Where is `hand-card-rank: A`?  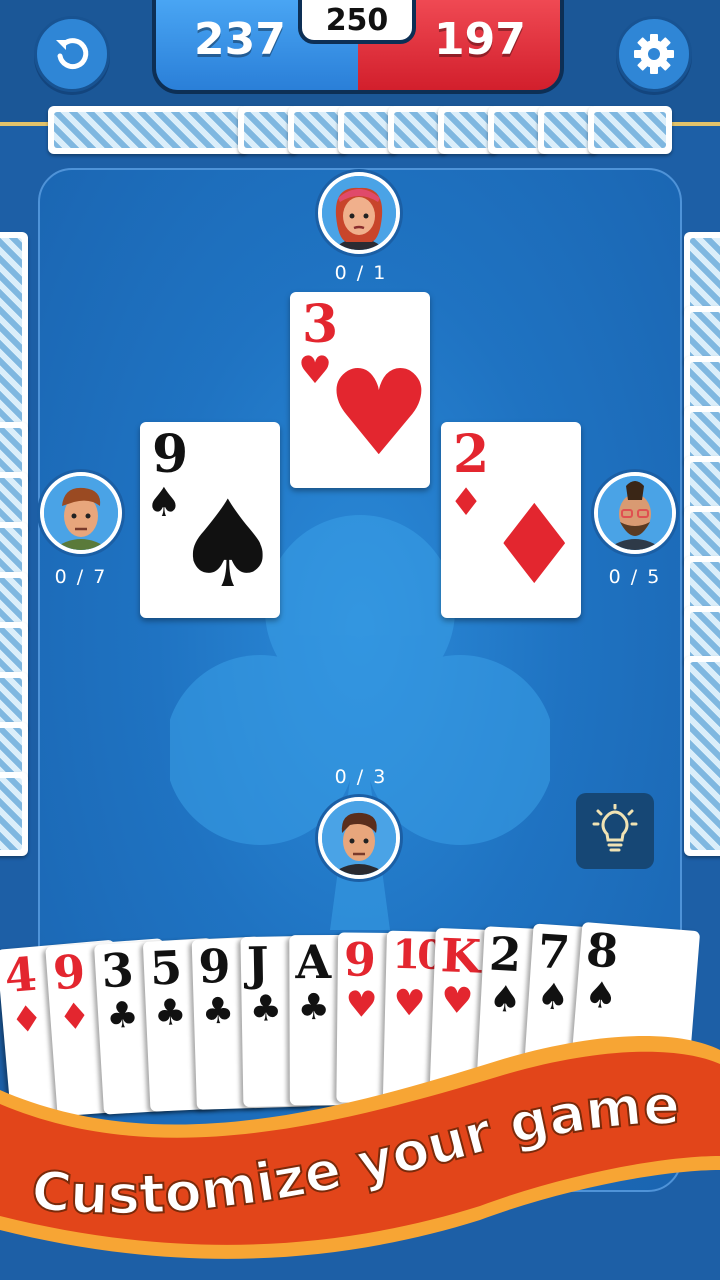
hand-card-rank: A is located at coordinates (312, 962).